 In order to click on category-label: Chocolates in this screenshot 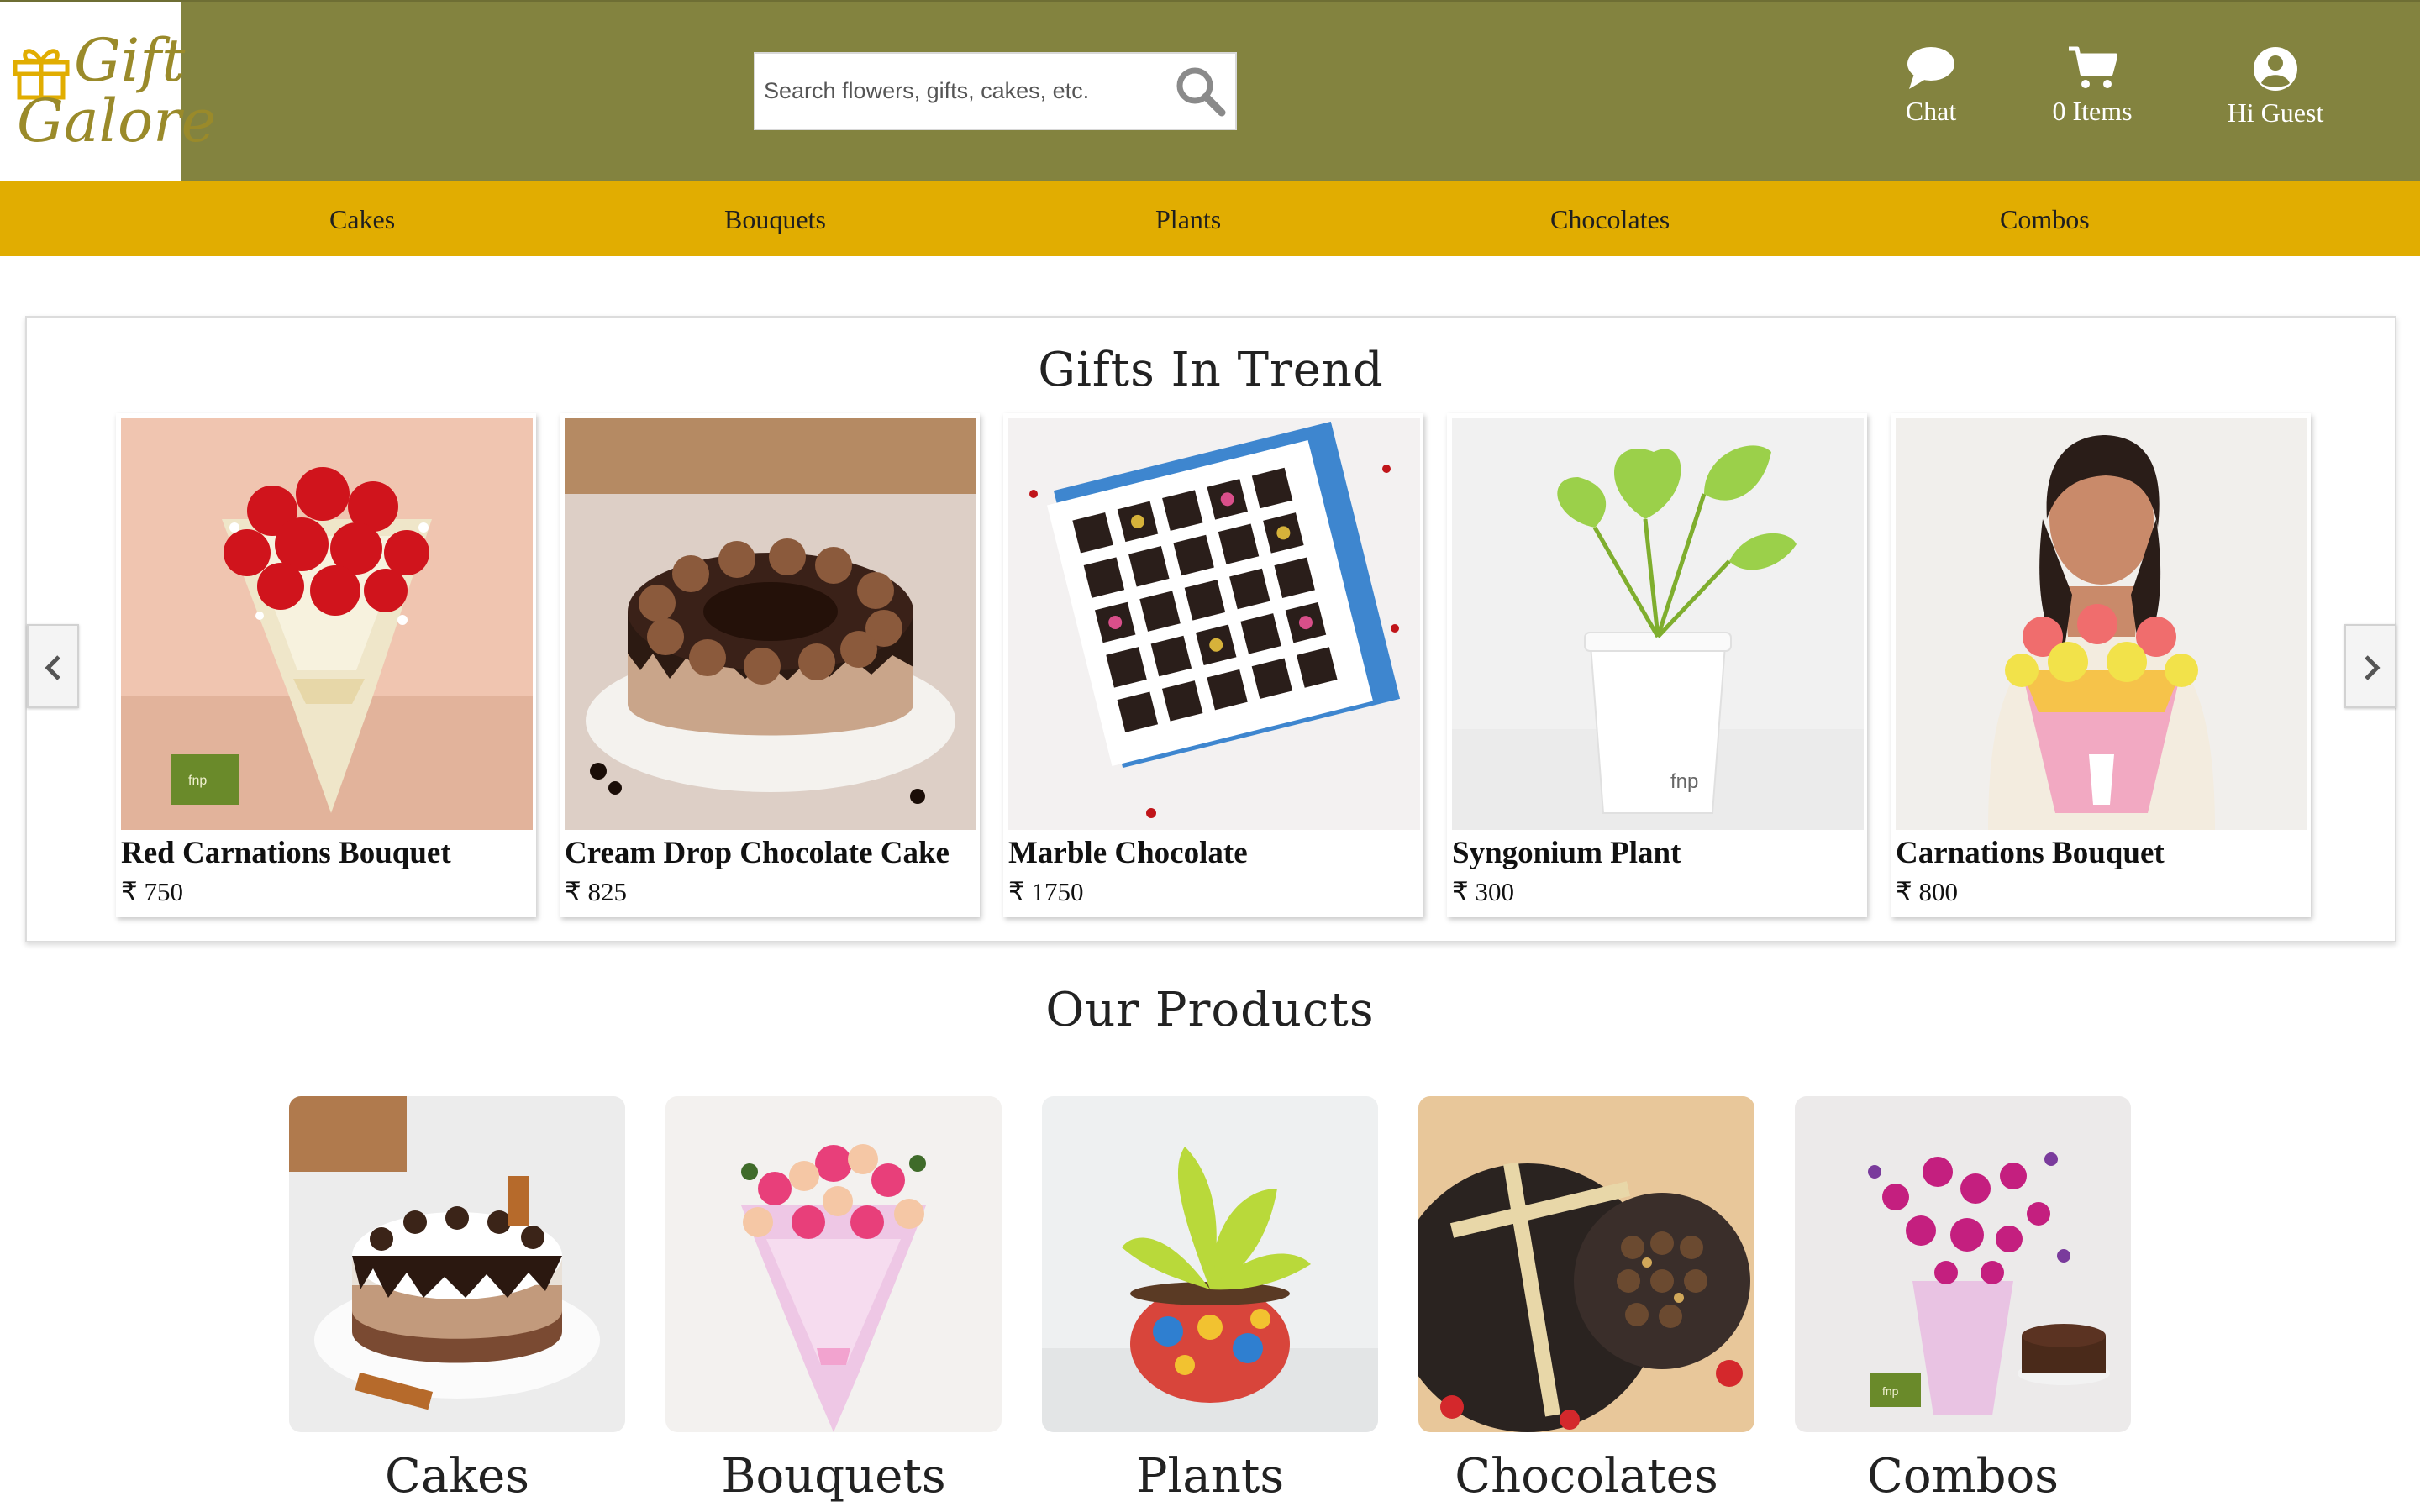, I will do `click(1587, 1476)`.